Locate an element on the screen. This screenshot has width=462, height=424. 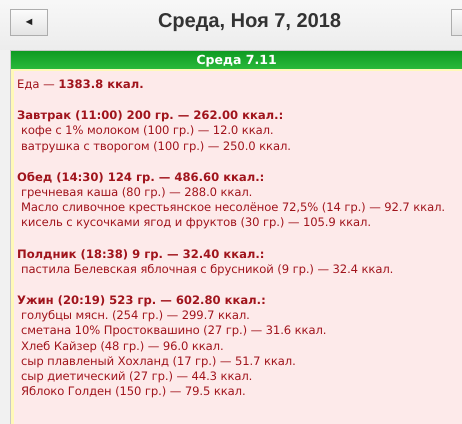
food-entry: гречневая каша (80 гр.) — 288.0 ккал. is located at coordinates (137, 192).